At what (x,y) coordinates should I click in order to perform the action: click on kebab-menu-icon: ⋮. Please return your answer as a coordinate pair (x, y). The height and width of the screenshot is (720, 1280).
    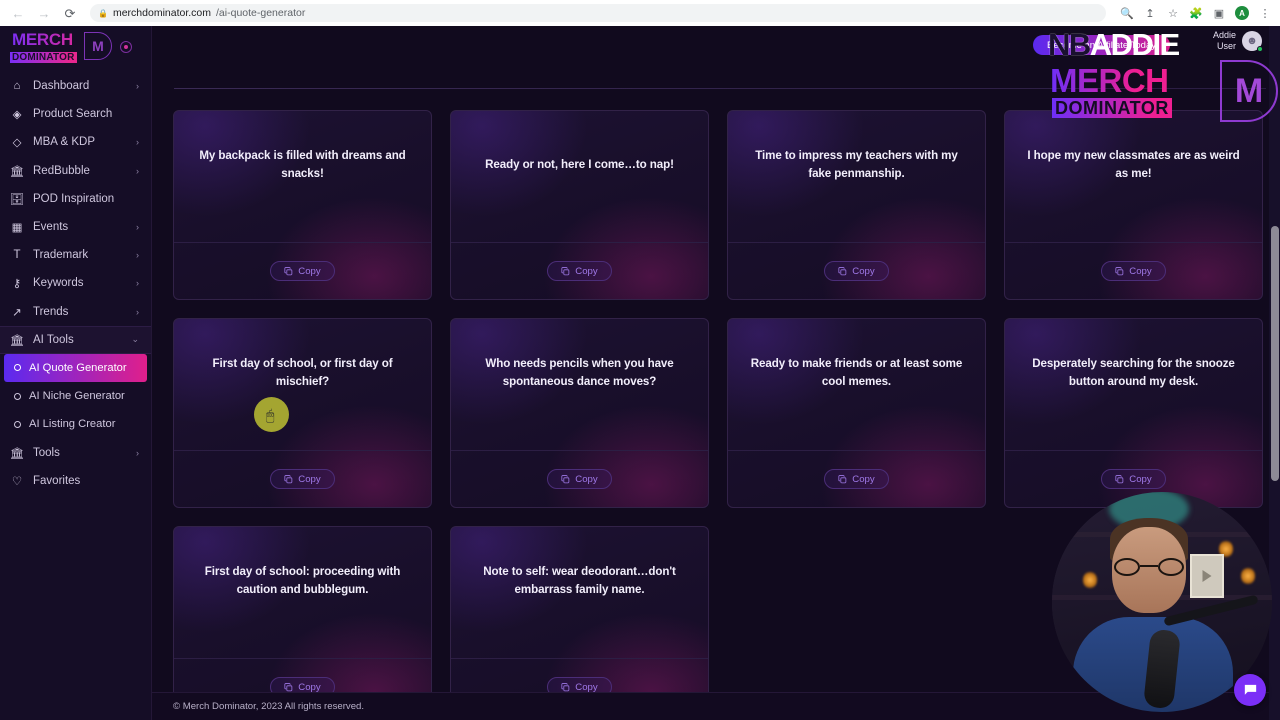
    Looking at the image, I should click on (1265, 13).